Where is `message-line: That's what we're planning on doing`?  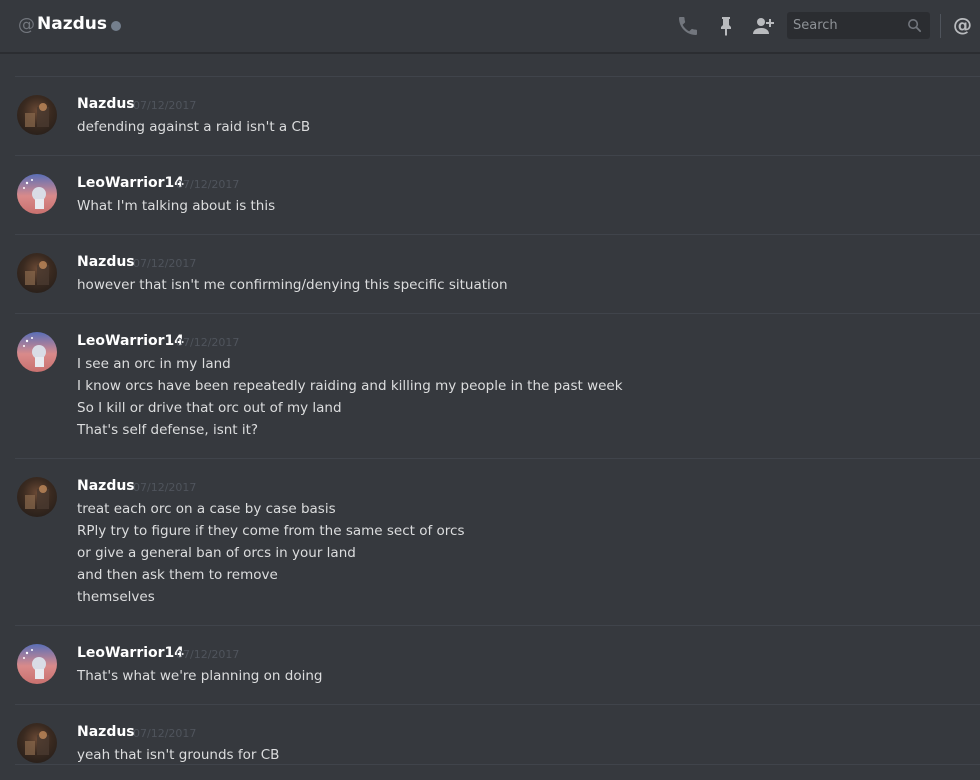
message-line: That's what we're planning on doing is located at coordinates (200, 676).